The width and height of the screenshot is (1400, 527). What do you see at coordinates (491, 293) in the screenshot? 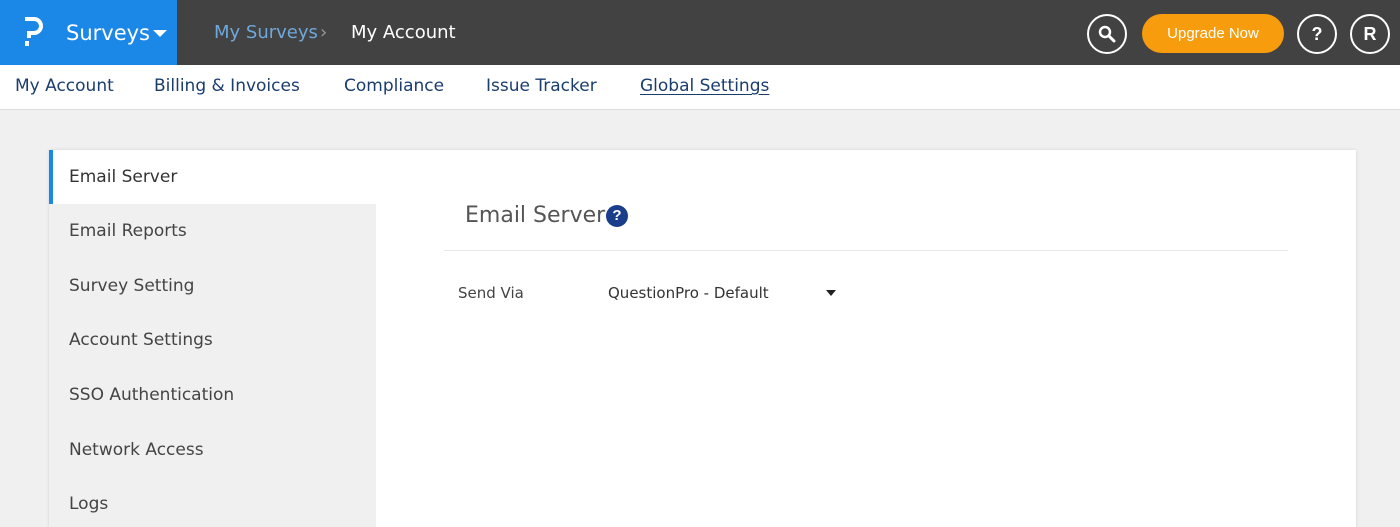
I see `send-via-label: Send Via` at bounding box center [491, 293].